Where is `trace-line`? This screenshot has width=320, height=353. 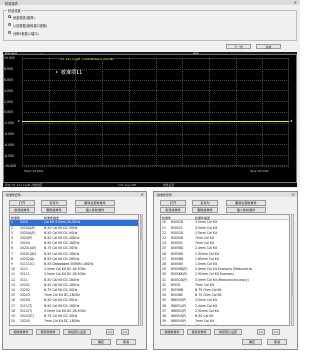 trace-line is located at coordinates (155, 121).